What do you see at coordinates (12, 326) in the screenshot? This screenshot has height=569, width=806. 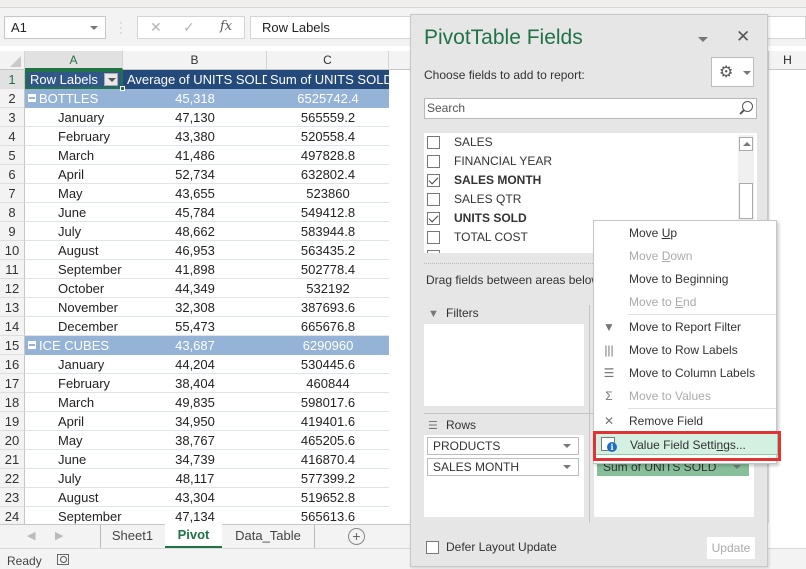 I see `row-number: 14` at bounding box center [12, 326].